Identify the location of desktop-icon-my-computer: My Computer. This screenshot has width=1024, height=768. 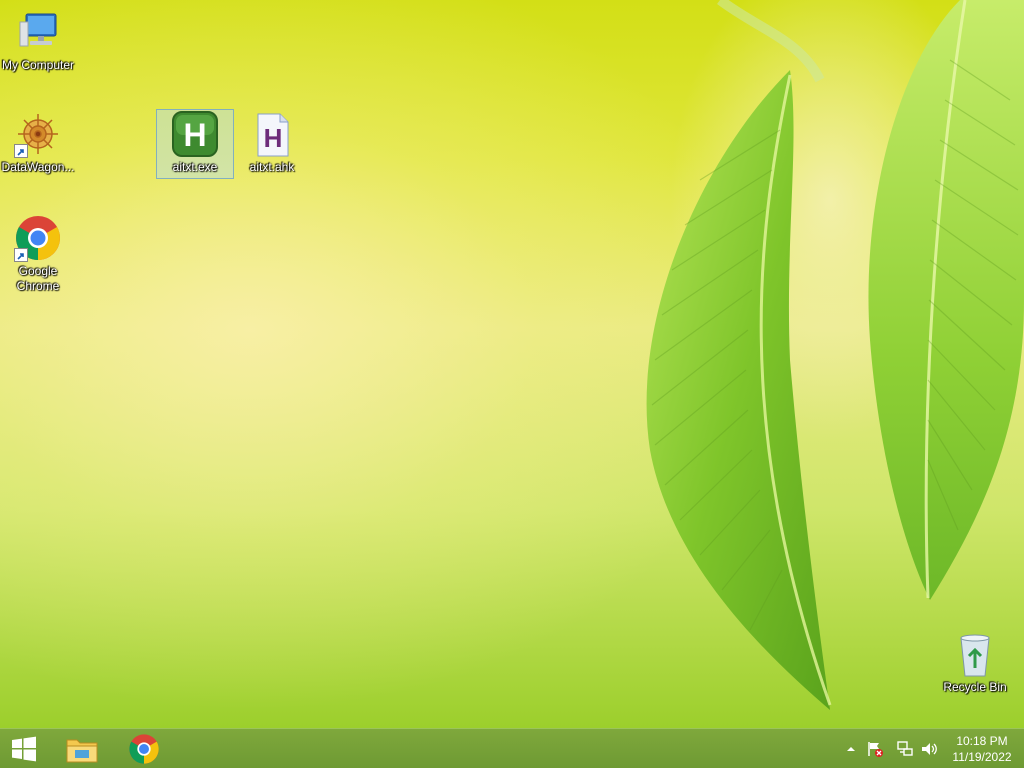
(38, 40).